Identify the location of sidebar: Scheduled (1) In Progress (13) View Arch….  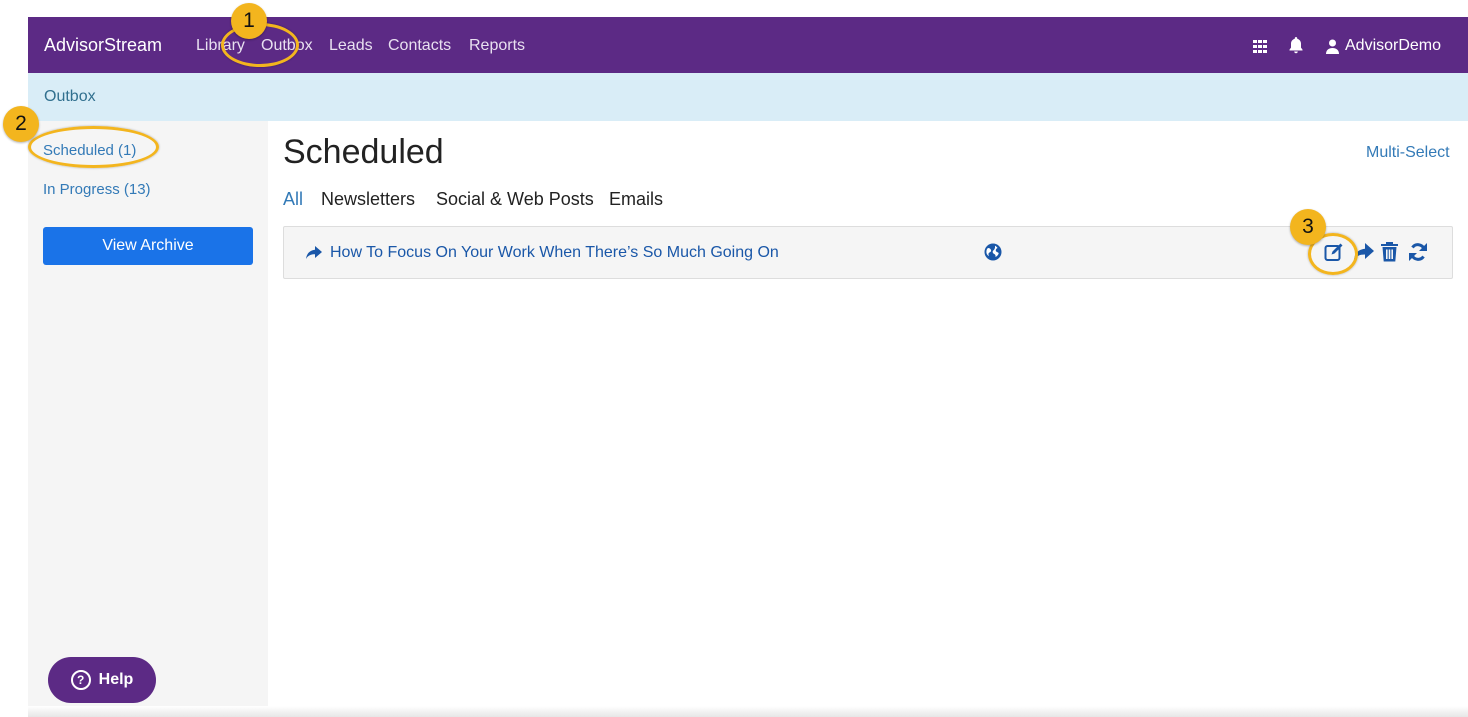
(148, 419).